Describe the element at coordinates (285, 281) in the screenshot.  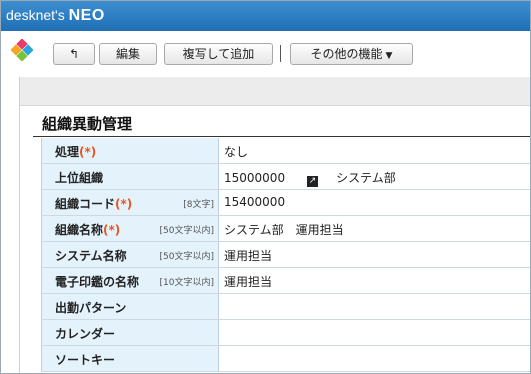
I see `form-row-seal-name: 電子印鑑の名称 [10文字以内] 運用担当` at that location.